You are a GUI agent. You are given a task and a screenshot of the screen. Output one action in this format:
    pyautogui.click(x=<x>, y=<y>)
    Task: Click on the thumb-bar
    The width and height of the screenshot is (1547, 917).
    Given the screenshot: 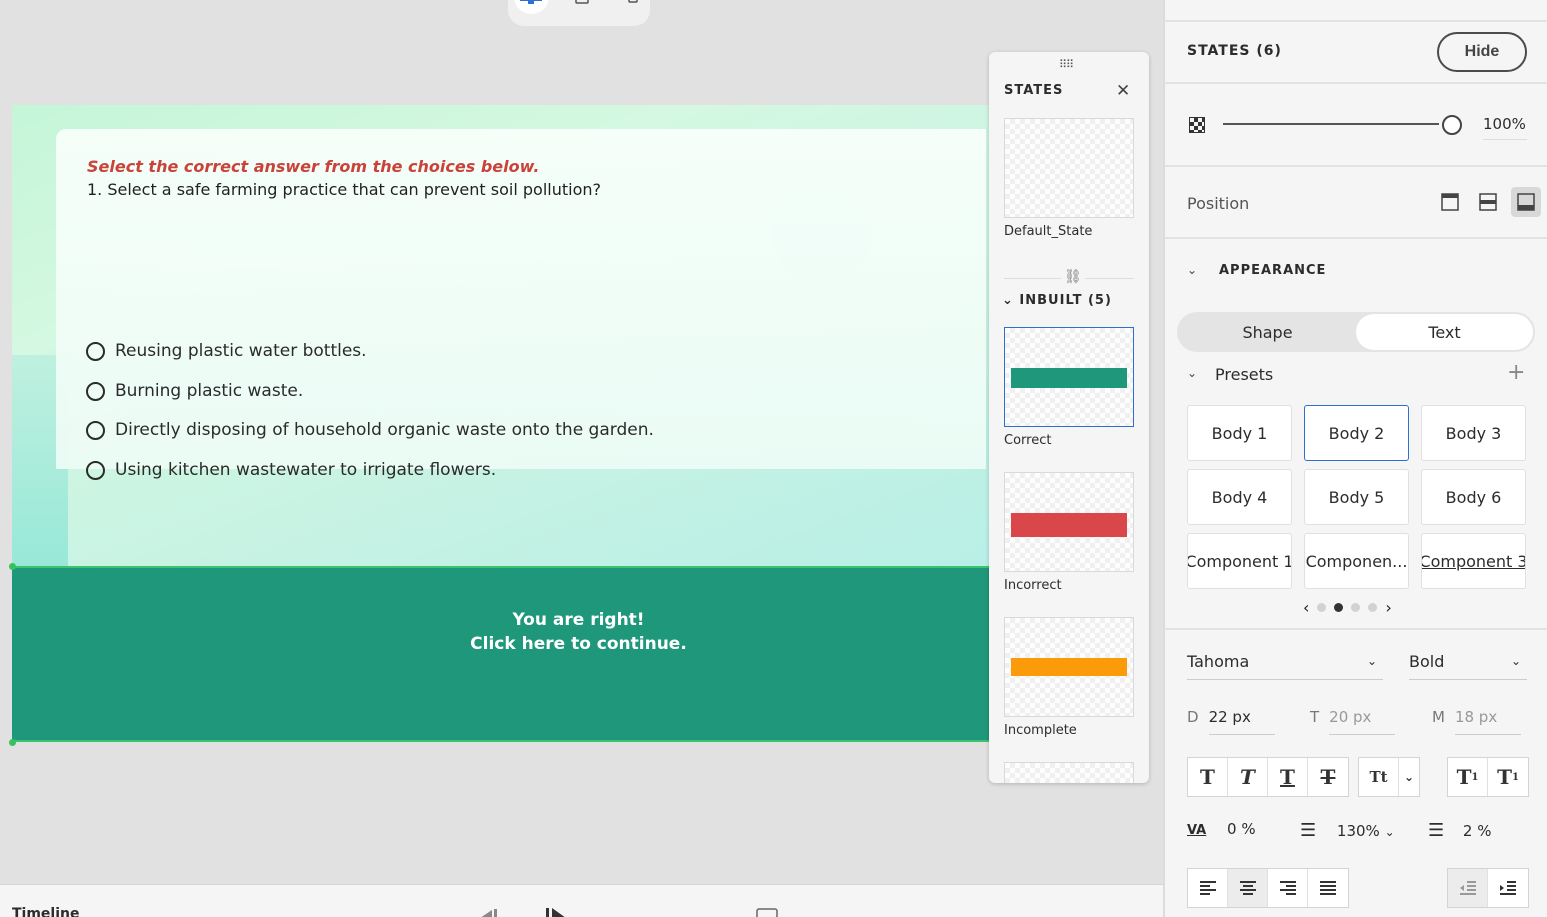 What is the action you would take?
    pyautogui.click(x=1069, y=525)
    